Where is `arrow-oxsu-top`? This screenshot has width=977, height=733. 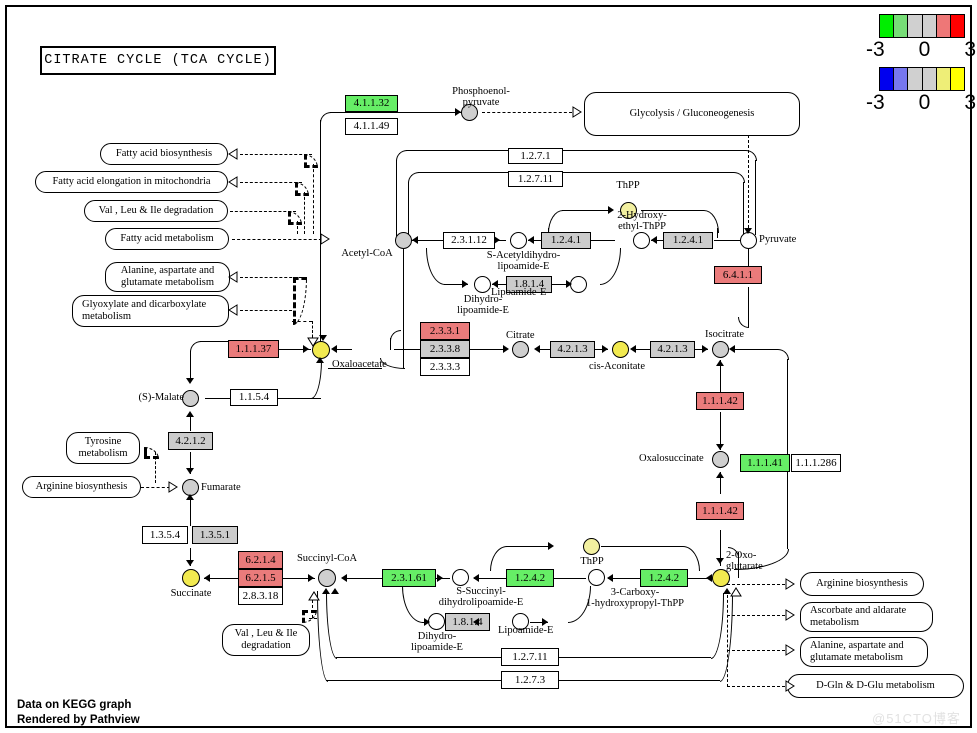
arrow-oxsu-top is located at coordinates (720, 447).